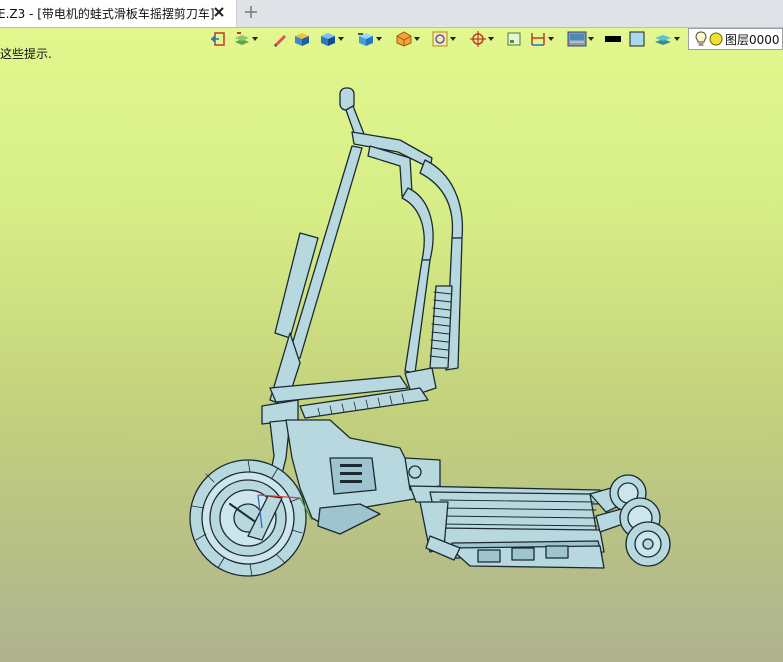 The image size is (783, 662). I want to click on document-tab: E.Z3 - [带电机的蛙式滑板车摇摆剪刀车], so click(118, 13).